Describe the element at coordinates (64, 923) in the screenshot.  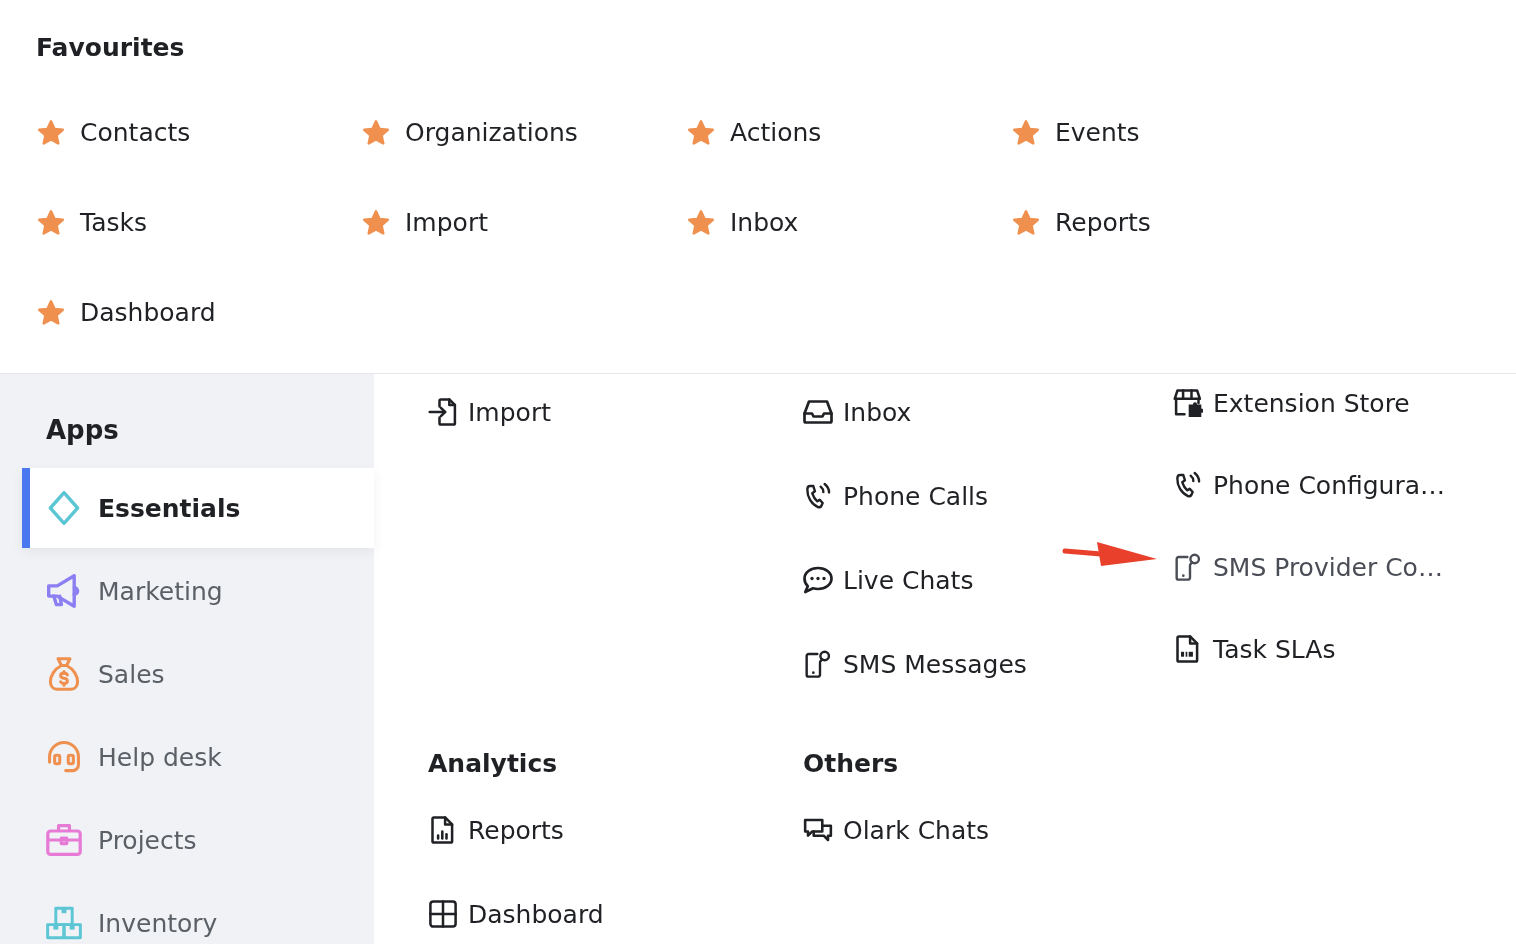
I see `boxes-icon` at that location.